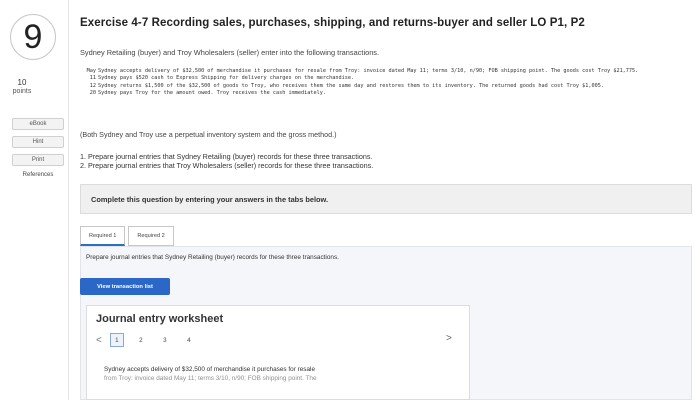 The image size is (700, 400). I want to click on tab-required-2: Required 2, so click(151, 236).